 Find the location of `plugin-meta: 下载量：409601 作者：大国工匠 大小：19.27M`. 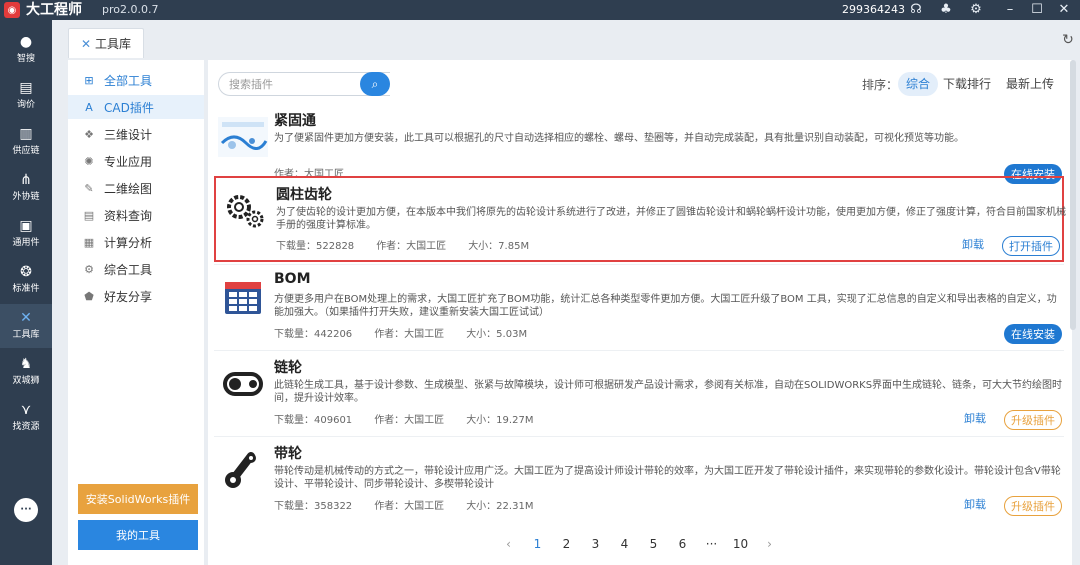

plugin-meta: 下载量：409601 作者：大国工匠 大小：19.27M is located at coordinates (403, 418).